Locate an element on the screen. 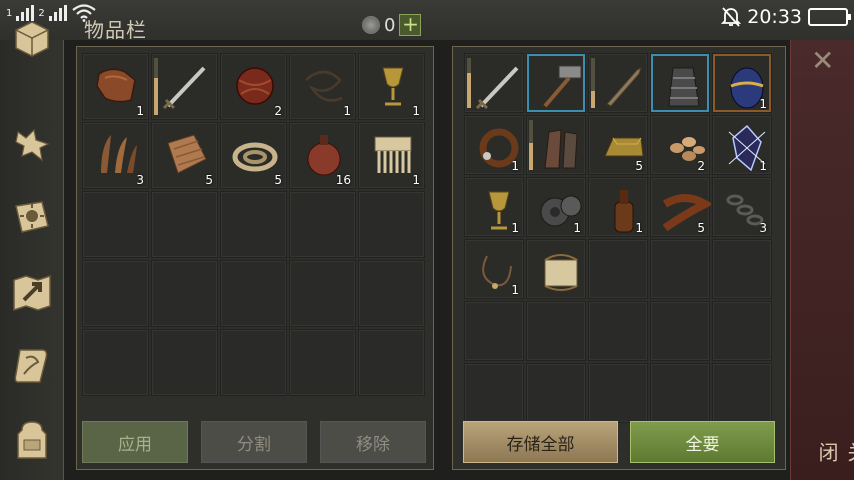 Image resolution: width=854 pixels, height=480 pixels. item-quantity: 3 is located at coordinates (140, 180).